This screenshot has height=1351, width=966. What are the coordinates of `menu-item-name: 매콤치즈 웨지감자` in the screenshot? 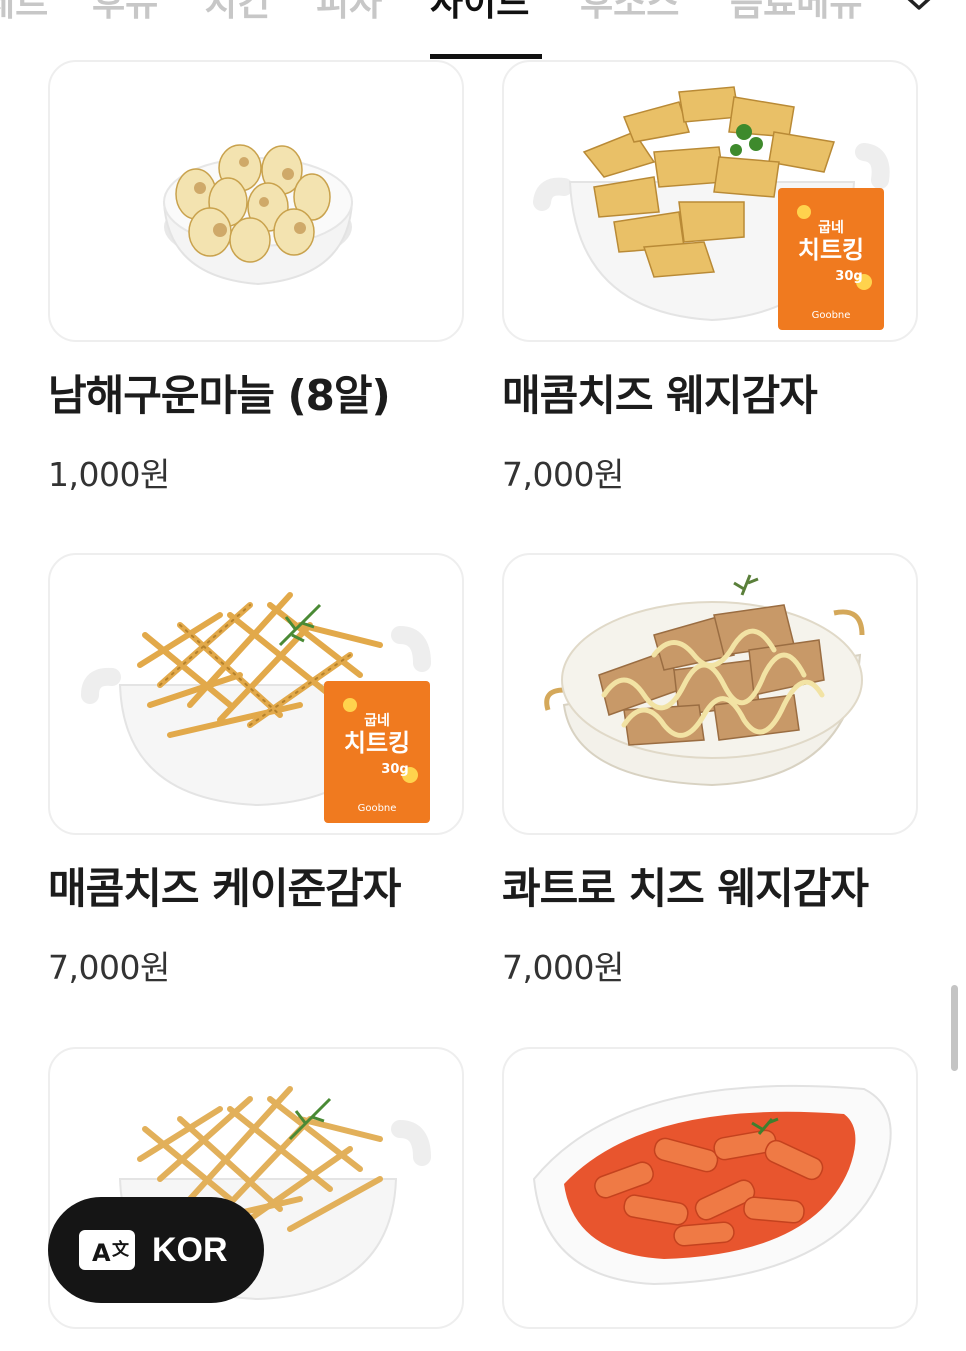 It's located at (660, 392).